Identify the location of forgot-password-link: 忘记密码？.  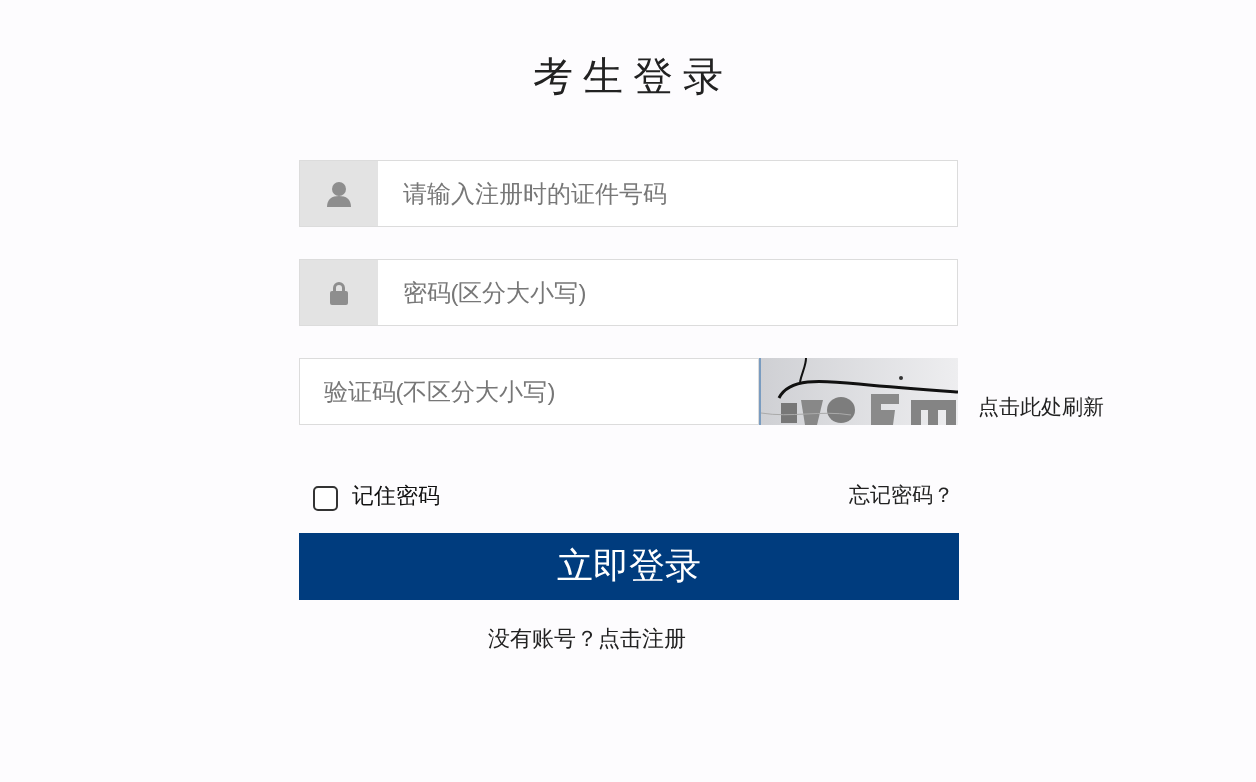
(901, 495).